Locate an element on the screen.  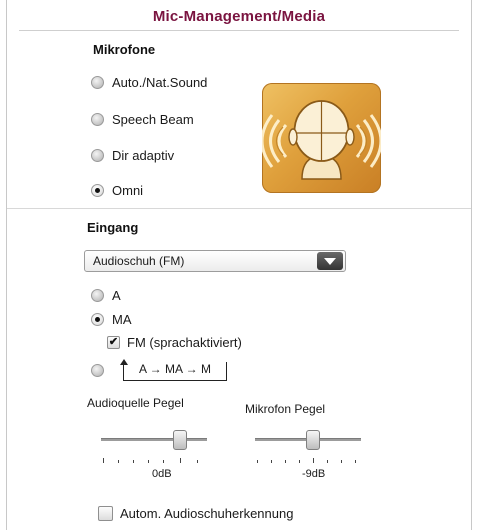
input-option-ma: MA is located at coordinates (111, 319).